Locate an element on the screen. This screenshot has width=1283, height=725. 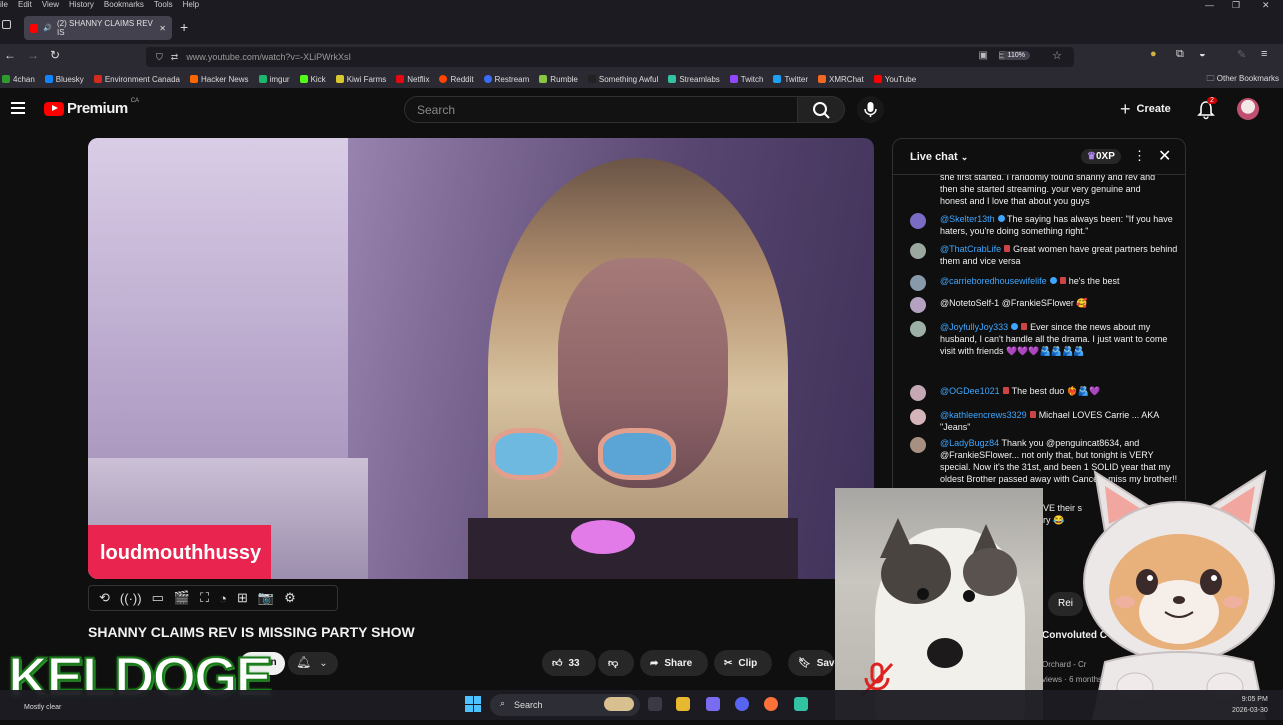
bookmark-environment-canada: Environment Canada is located at coordinates (136, 79).